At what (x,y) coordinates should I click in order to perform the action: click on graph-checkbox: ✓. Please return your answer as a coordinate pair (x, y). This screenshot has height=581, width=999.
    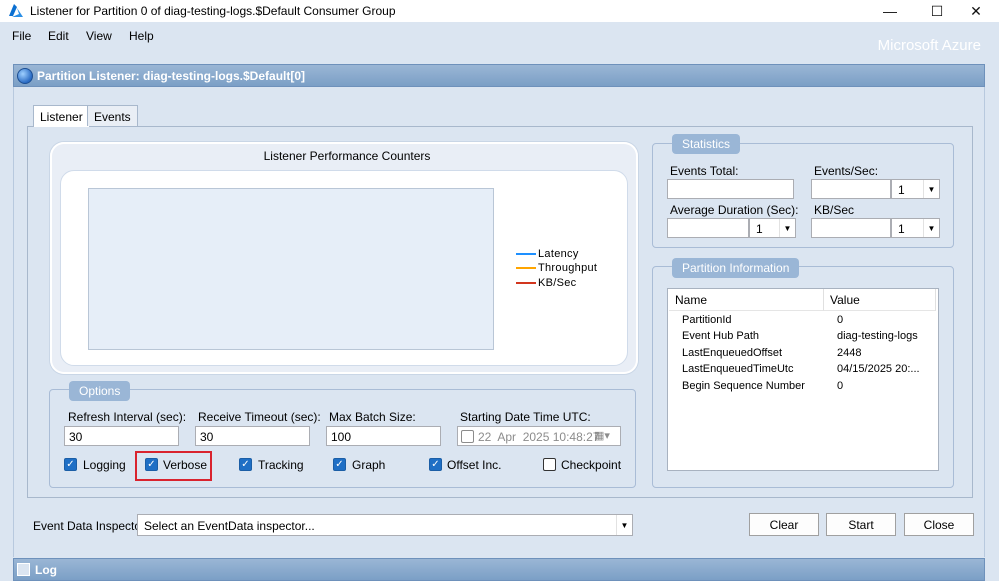
    Looking at the image, I should click on (339, 464).